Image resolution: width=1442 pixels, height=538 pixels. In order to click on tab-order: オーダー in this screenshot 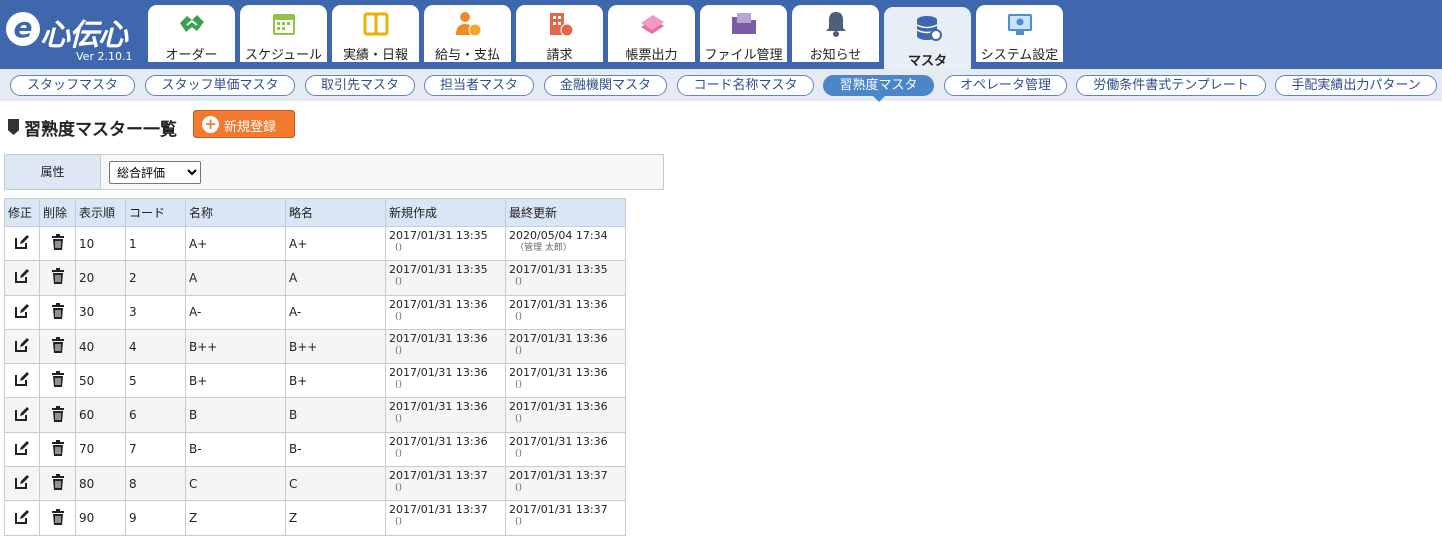, I will do `click(191, 34)`.